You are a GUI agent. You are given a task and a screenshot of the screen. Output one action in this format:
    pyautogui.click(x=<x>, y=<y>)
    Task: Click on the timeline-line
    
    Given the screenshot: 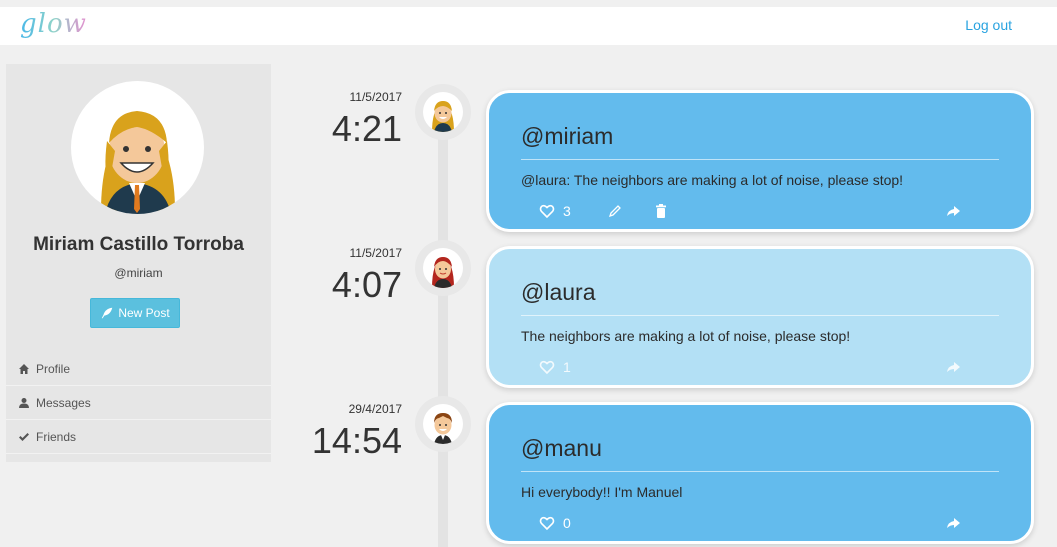 What is the action you would take?
    pyautogui.click(x=443, y=318)
    